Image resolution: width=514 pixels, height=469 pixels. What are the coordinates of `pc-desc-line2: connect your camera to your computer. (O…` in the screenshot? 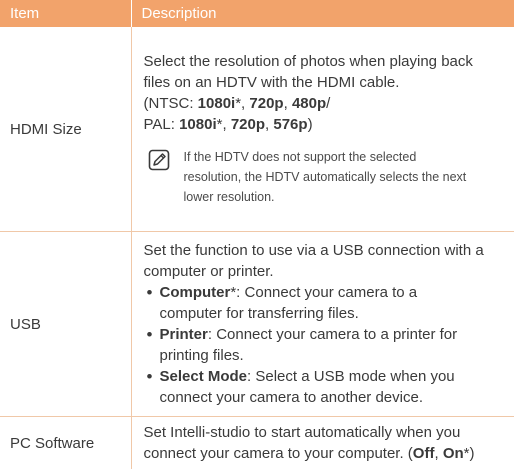 It's located at (324, 453).